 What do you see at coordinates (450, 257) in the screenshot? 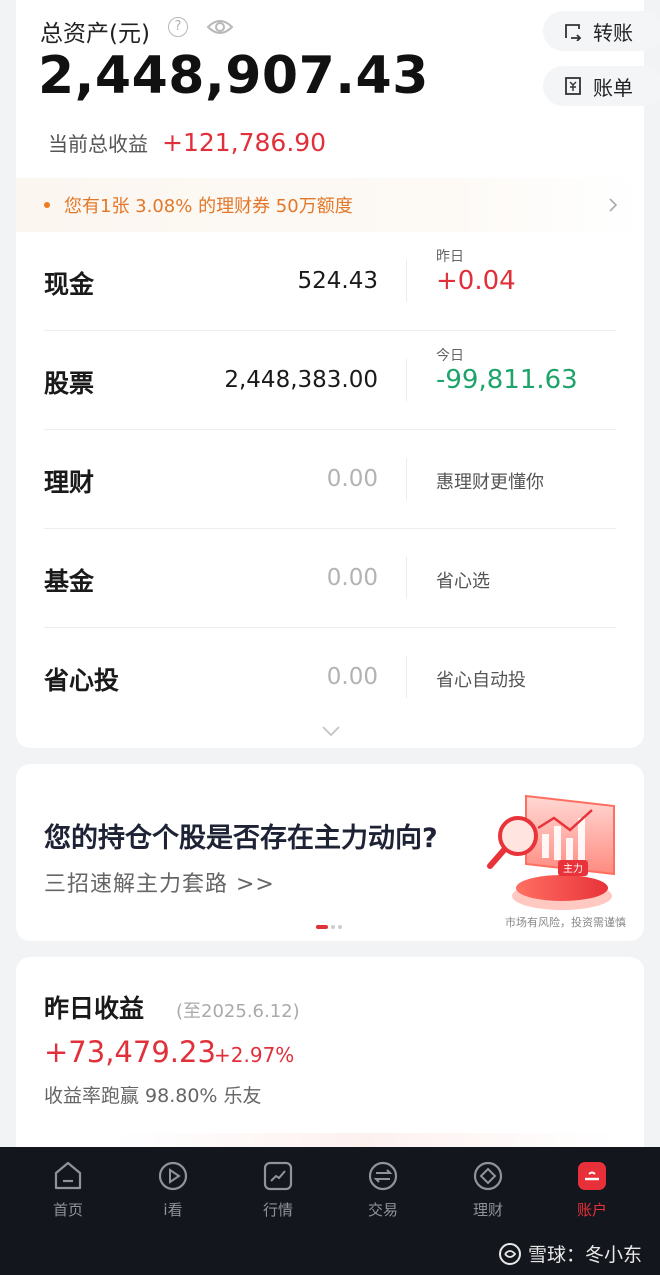
I see `row-sub-label: 昨日` at bounding box center [450, 257].